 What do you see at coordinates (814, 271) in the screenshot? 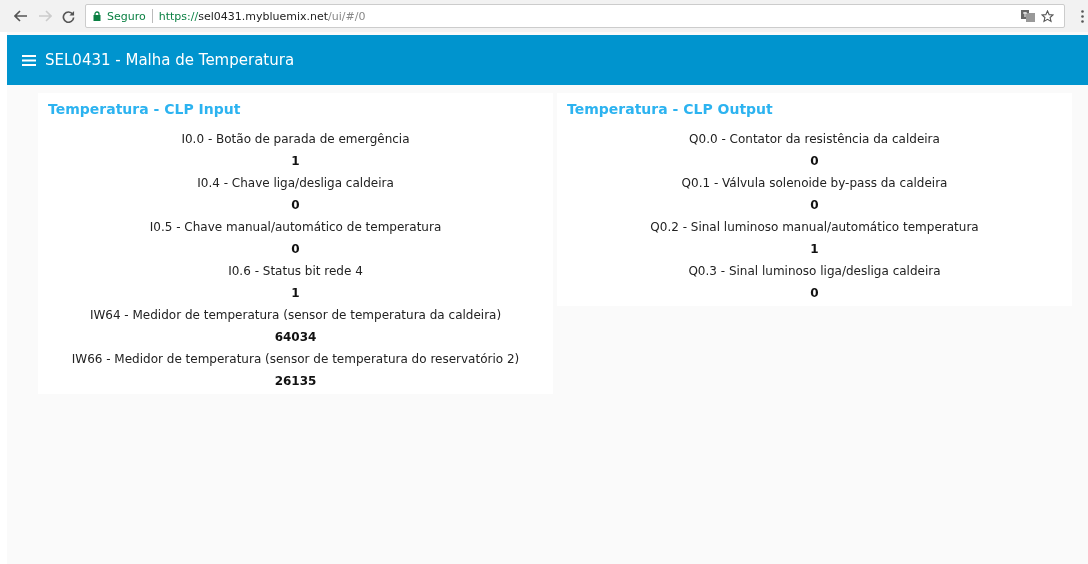
I see `signal-label: Q0.3 - Sinal luminoso liga/desliga caldeira` at bounding box center [814, 271].